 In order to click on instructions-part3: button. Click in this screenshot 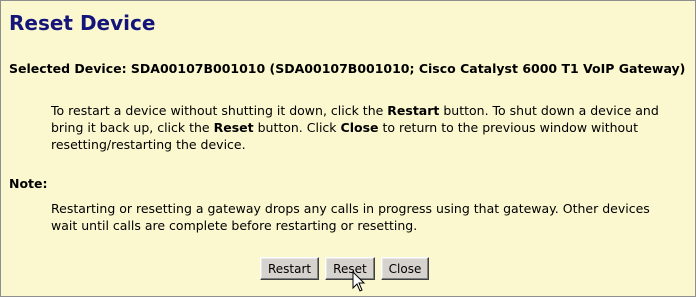, I will do `click(297, 127)`.